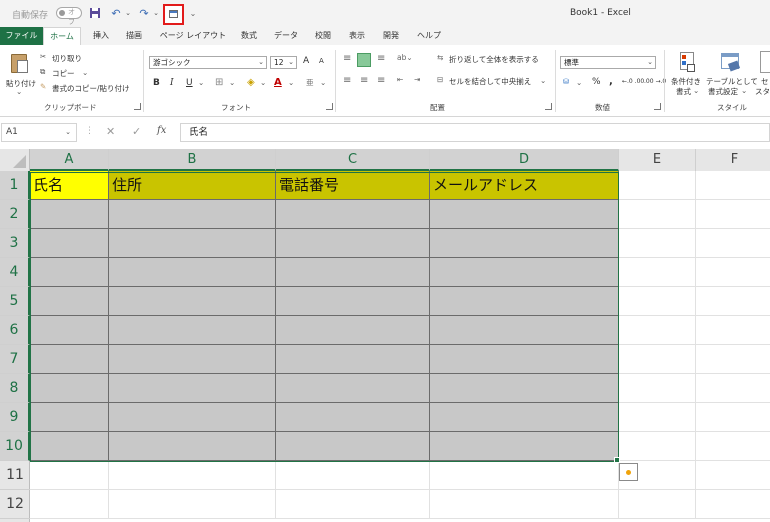 Image resolution: width=770 pixels, height=522 pixels. Describe the element at coordinates (263, 82) in the screenshot. I see `fill-color-dropdown-icon: ⌄` at that location.